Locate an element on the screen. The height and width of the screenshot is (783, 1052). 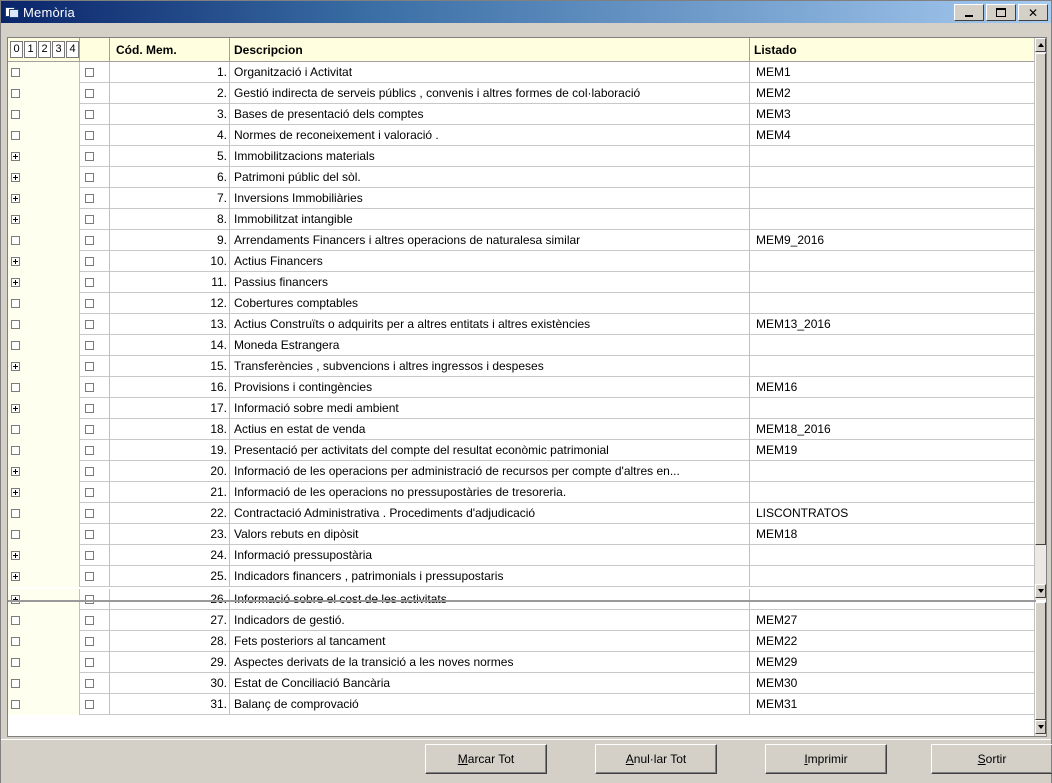
sortir-button: Sortir is located at coordinates (991, 759).